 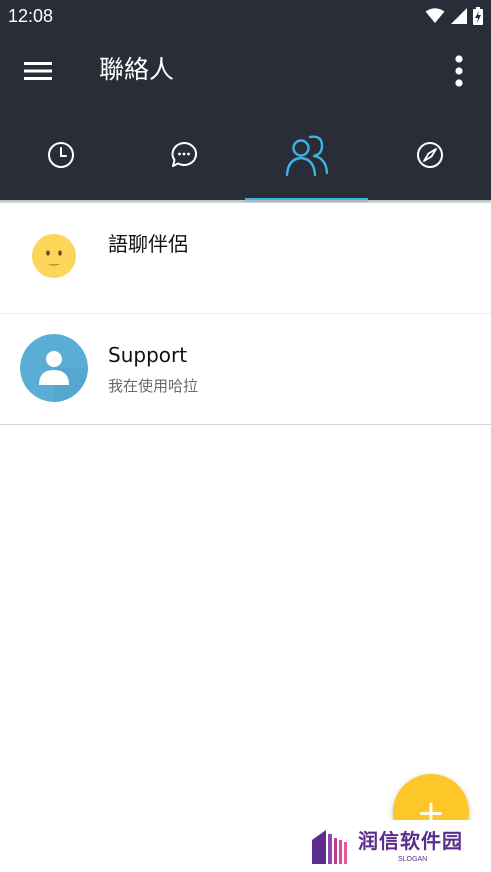 I want to click on tab-recent, so click(x=61, y=155).